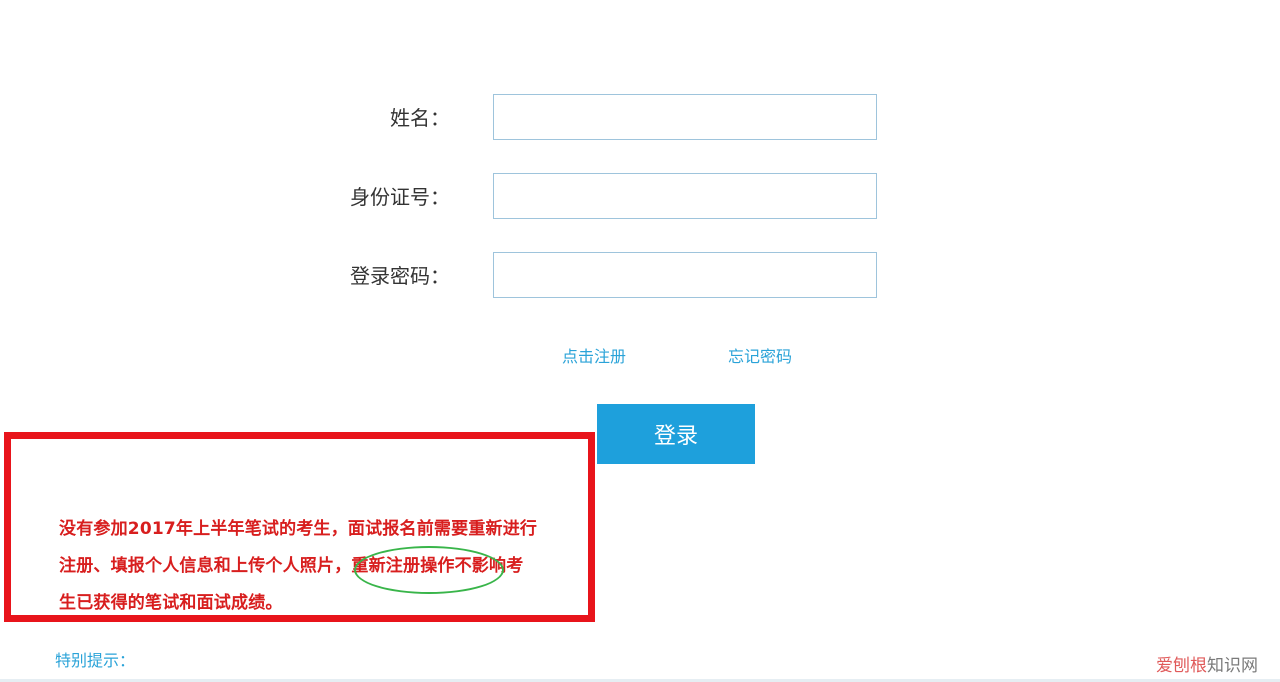 The height and width of the screenshot is (682, 1280). What do you see at coordinates (685, 196) in the screenshot?
I see `id-number-input` at bounding box center [685, 196].